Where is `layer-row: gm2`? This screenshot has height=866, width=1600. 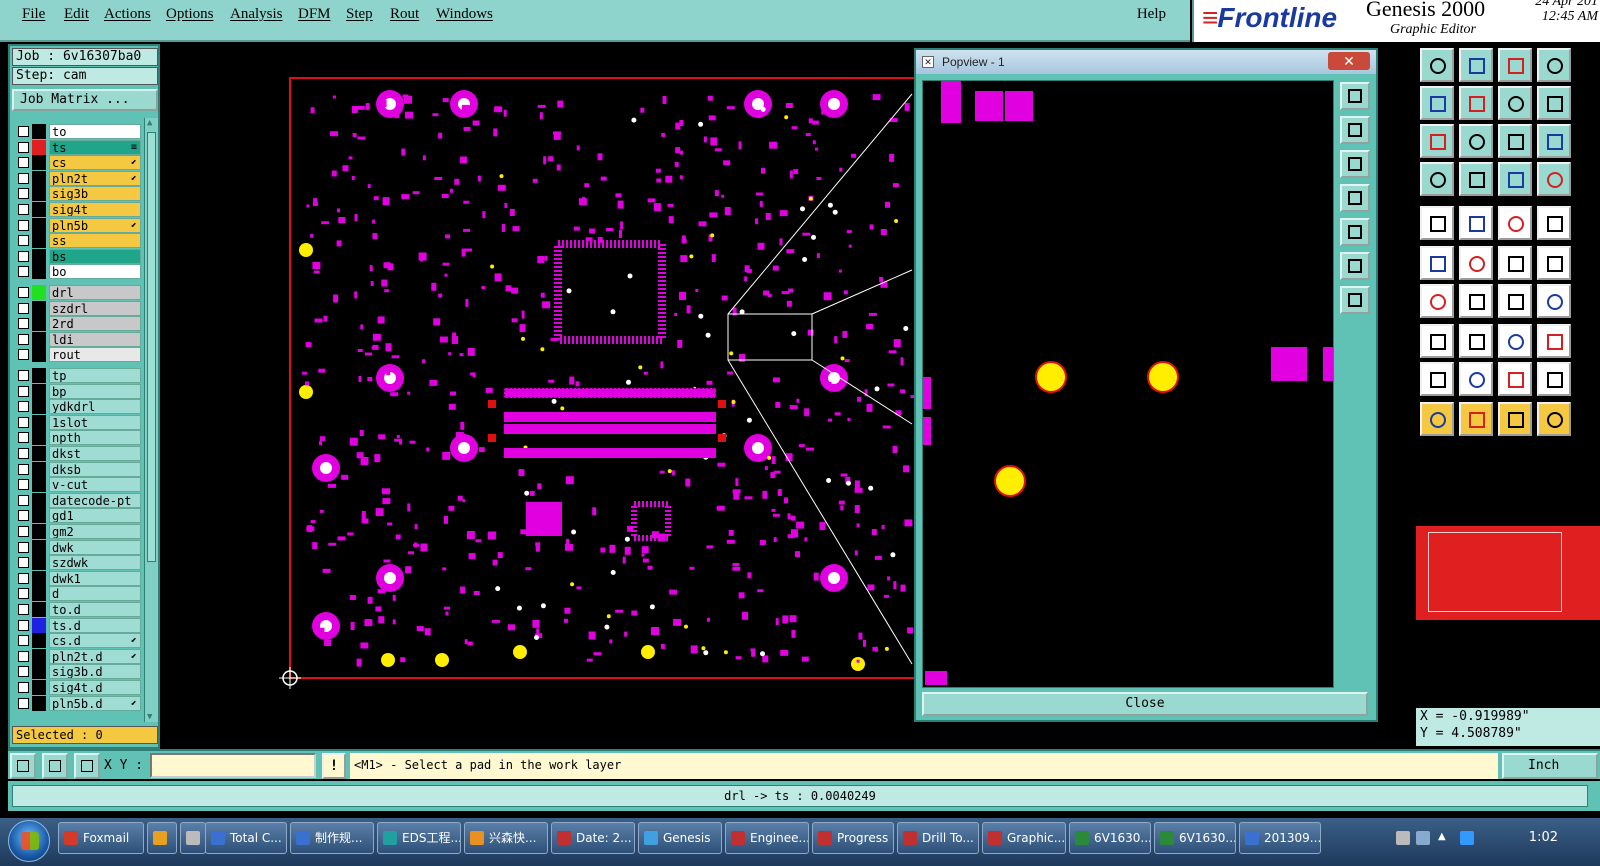 layer-row: gm2 is located at coordinates (77, 531).